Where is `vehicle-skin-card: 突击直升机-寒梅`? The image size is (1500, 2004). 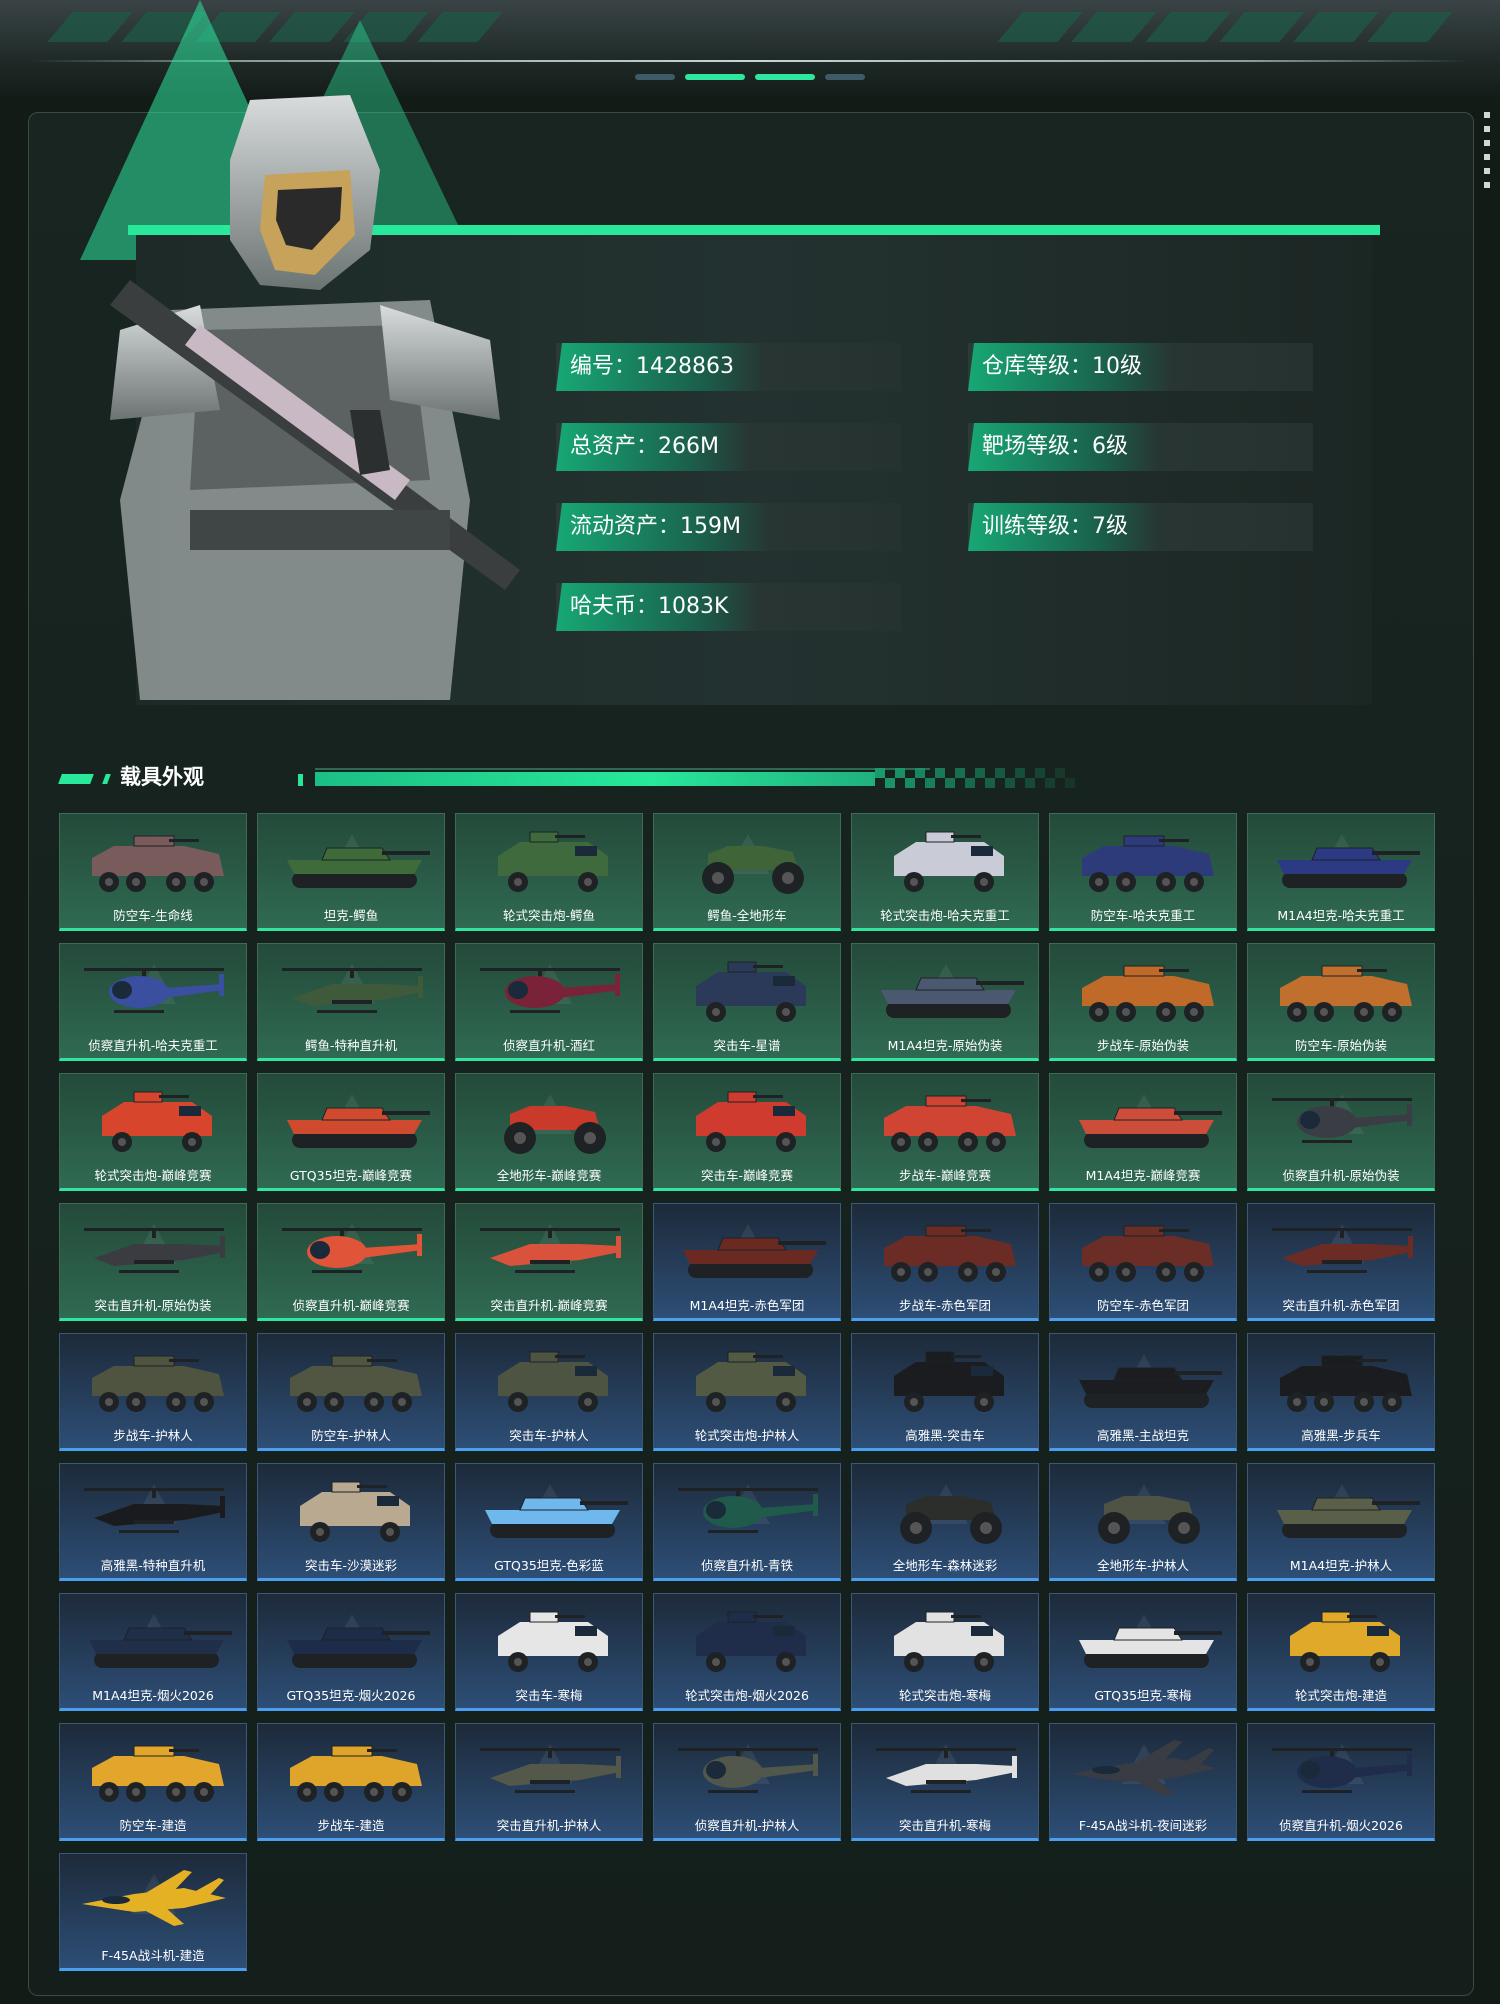
vehicle-skin-card: 突击直升机-寒梅 is located at coordinates (945, 1782).